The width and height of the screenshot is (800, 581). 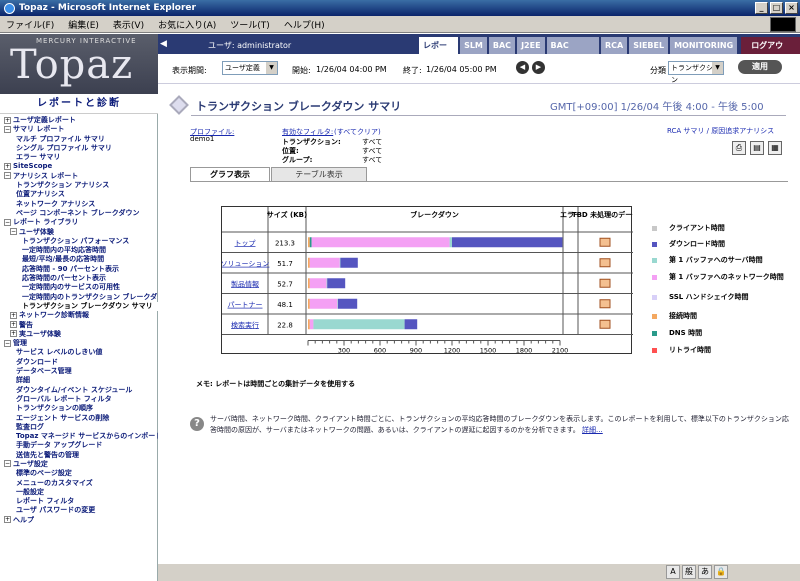 I want to click on ime-lock-icon: 🔒, so click(x=721, y=572).